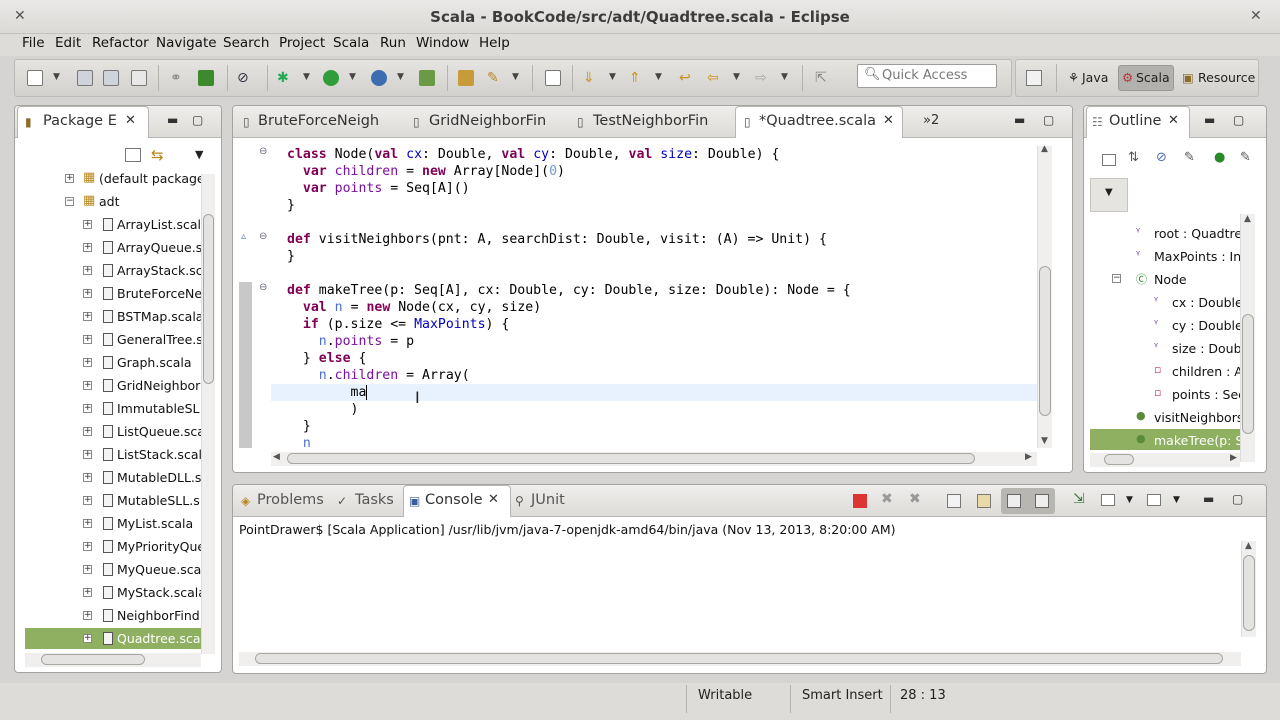 The image size is (1280, 720). I want to click on hide-nonpublic-icon: ●, so click(1219, 157).